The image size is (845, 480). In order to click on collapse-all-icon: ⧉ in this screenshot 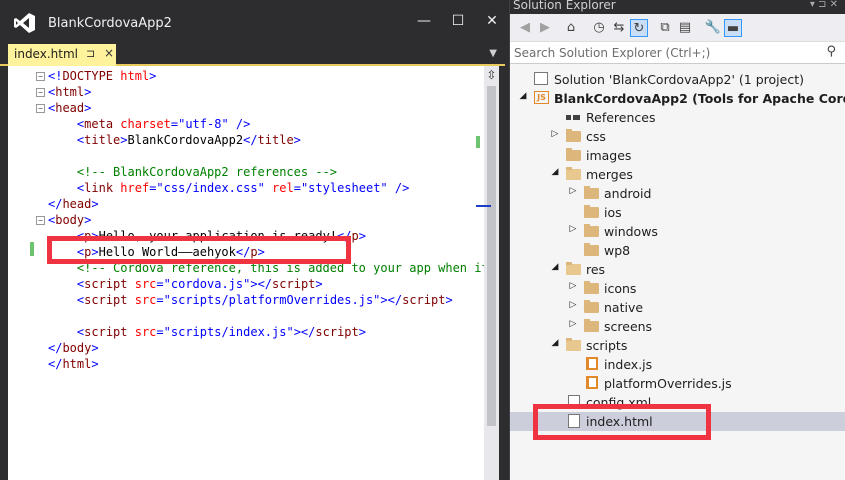, I will do `click(665, 28)`.